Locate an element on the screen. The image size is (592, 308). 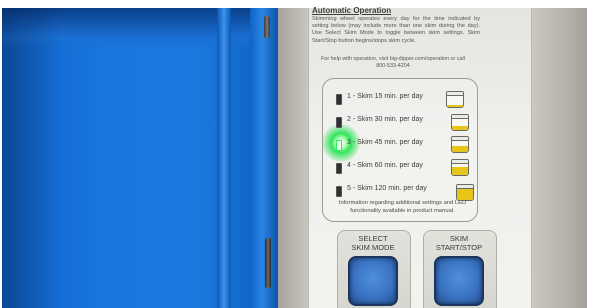
skim-mode-label: 1 - Skim 15 min. per day is located at coordinates (385, 96).